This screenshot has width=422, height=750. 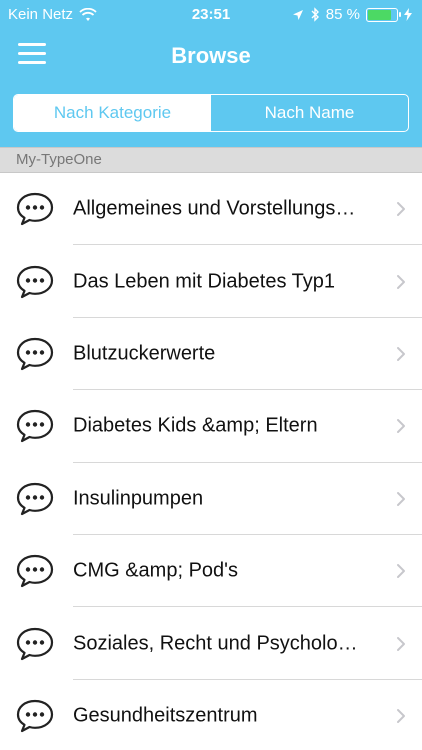 What do you see at coordinates (342, 14) in the screenshot?
I see `battery-percent: 85 %` at bounding box center [342, 14].